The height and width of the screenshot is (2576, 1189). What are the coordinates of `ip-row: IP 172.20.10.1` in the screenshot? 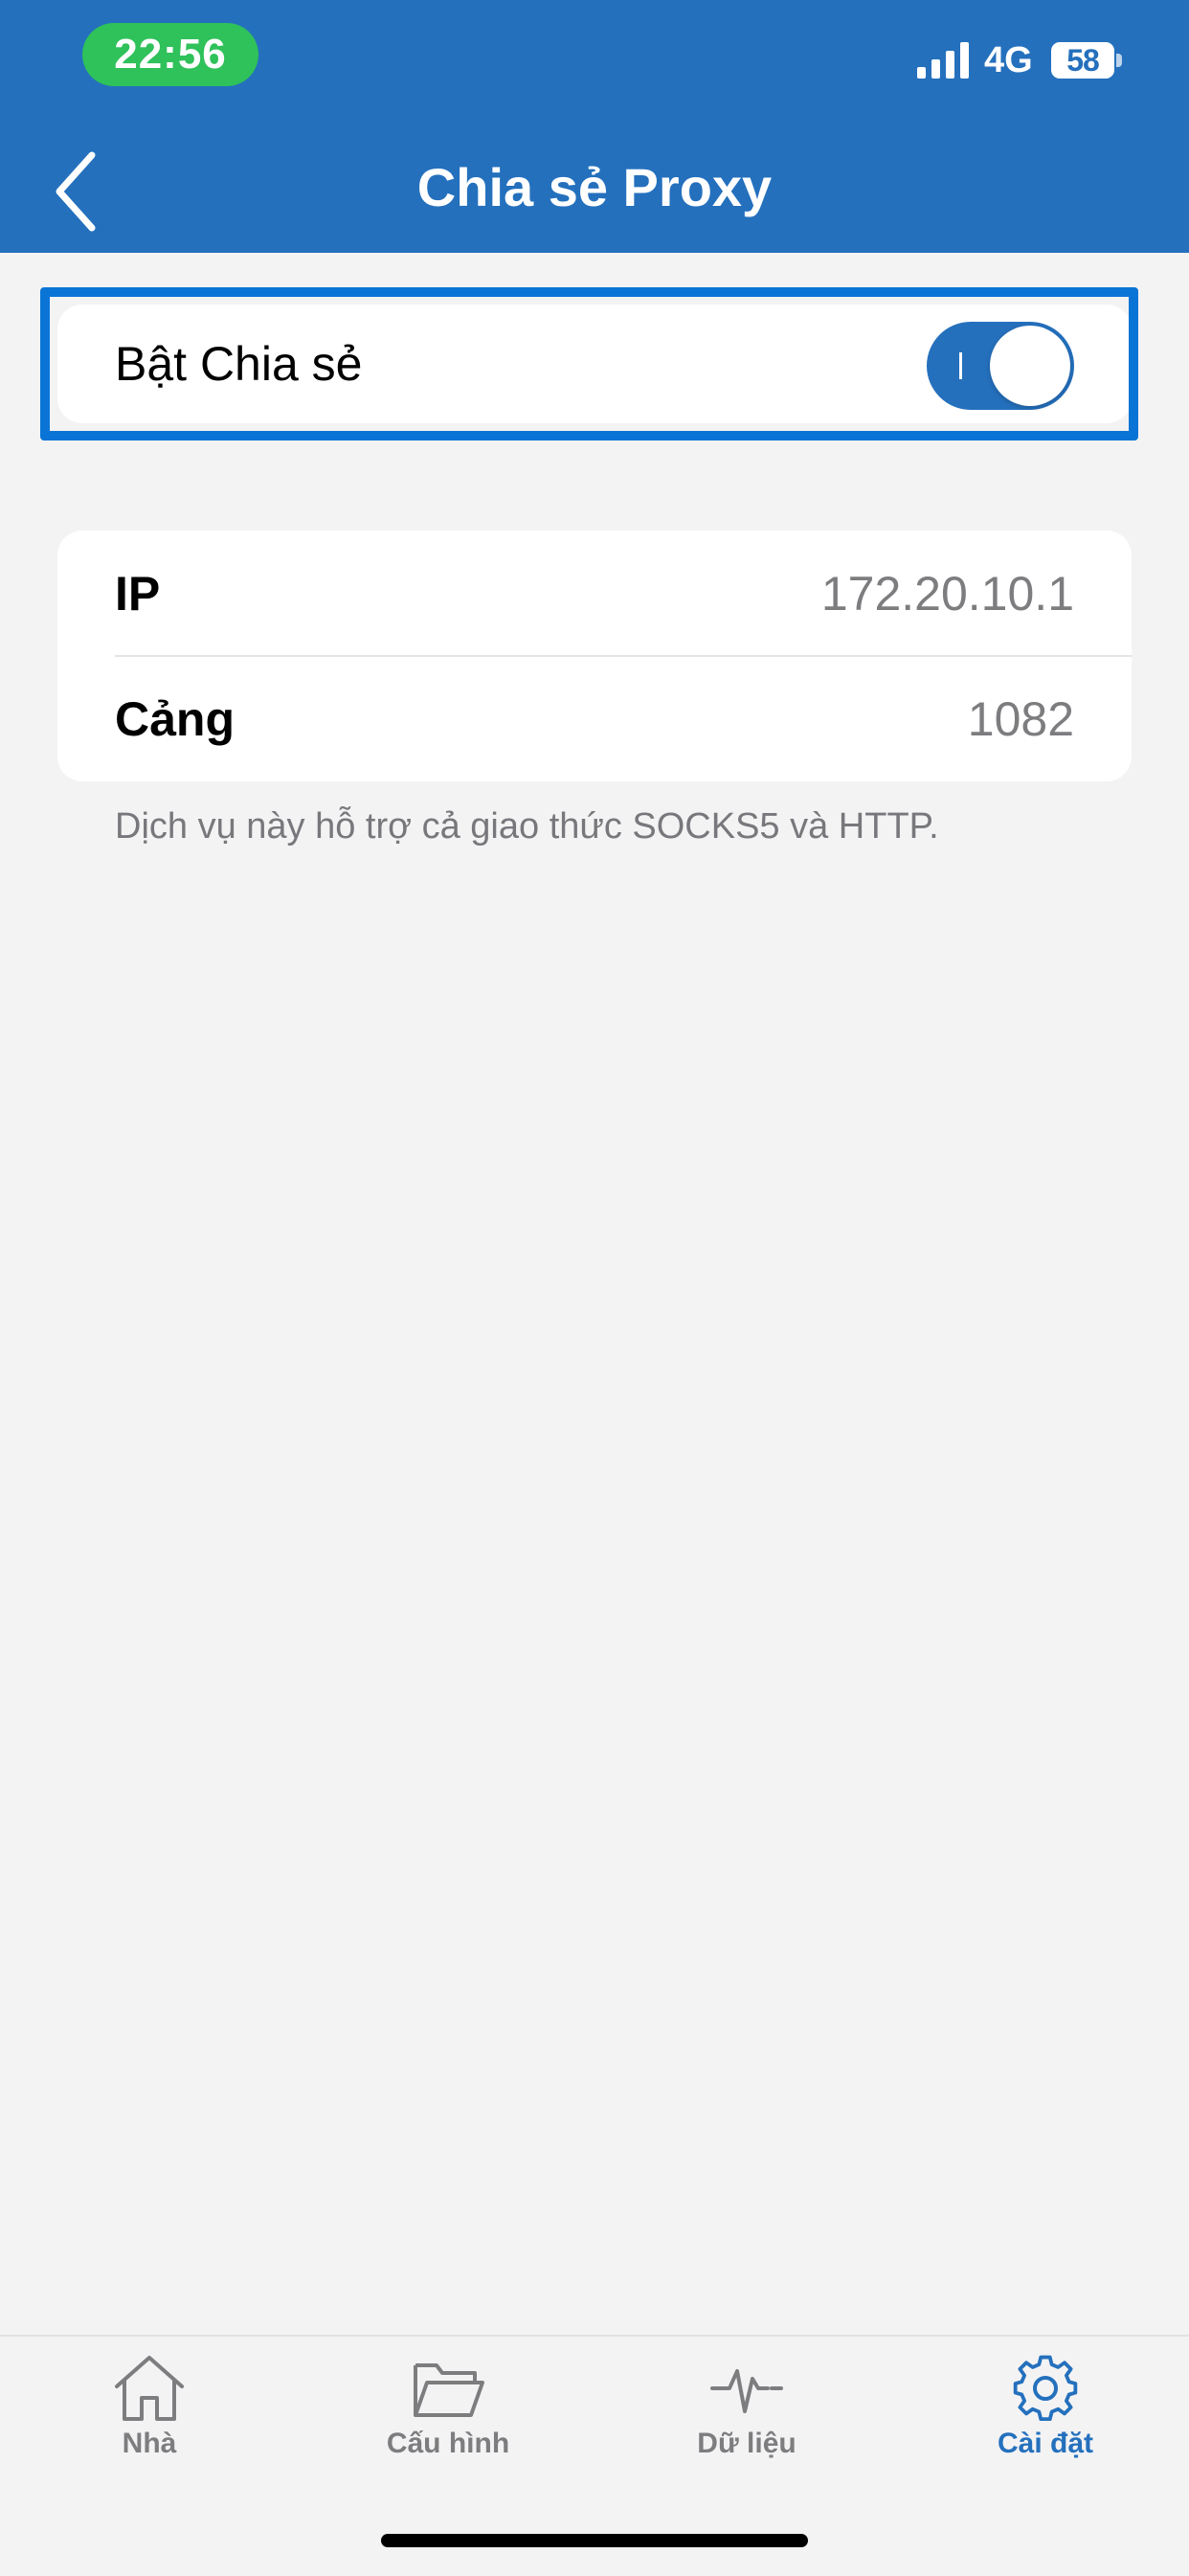 It's located at (594, 594).